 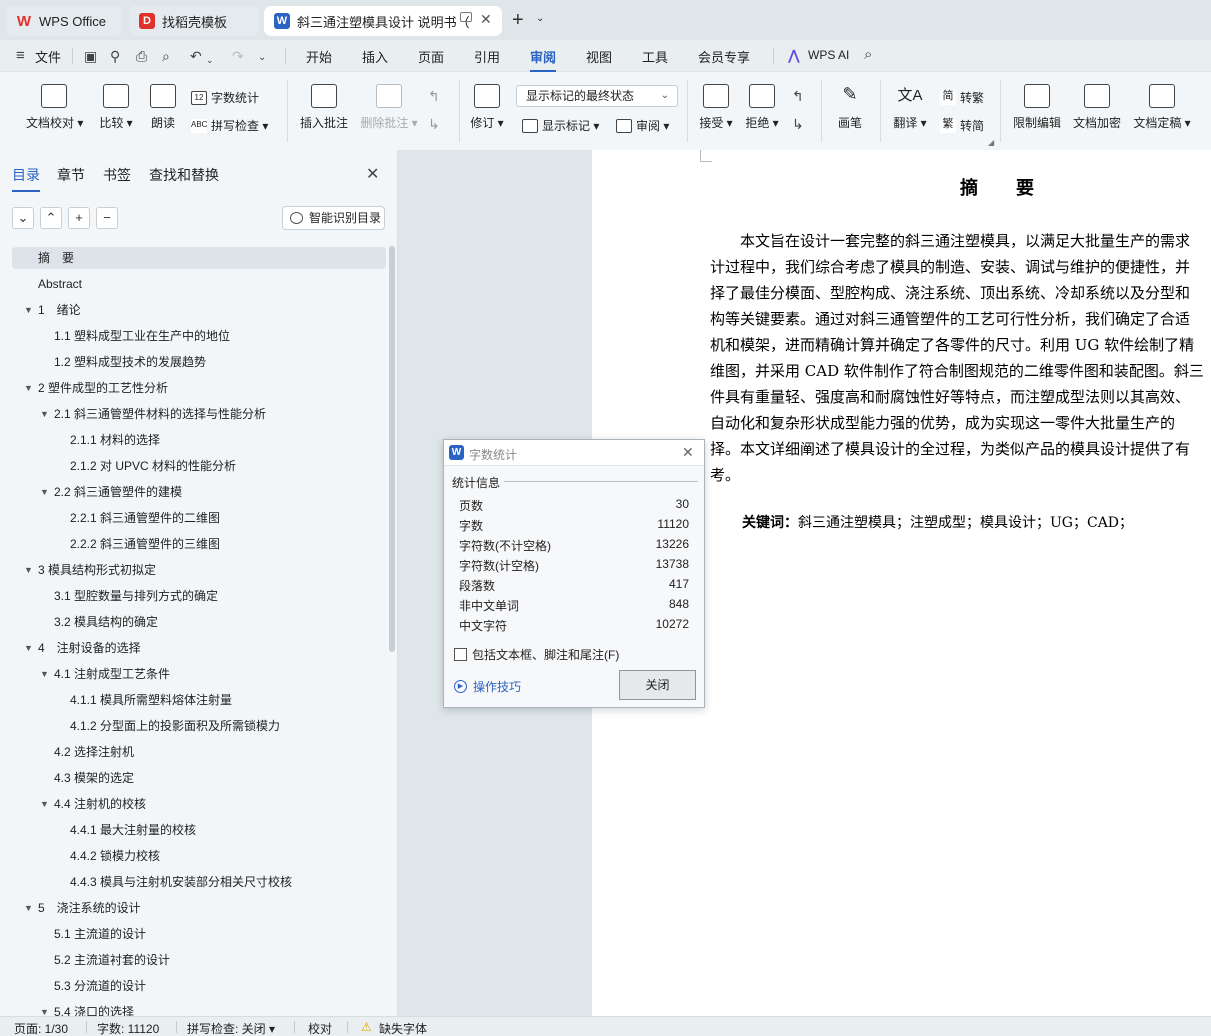 What do you see at coordinates (262, 58) in the screenshot?
I see `more-chevron-icon: ⌄` at bounding box center [262, 58].